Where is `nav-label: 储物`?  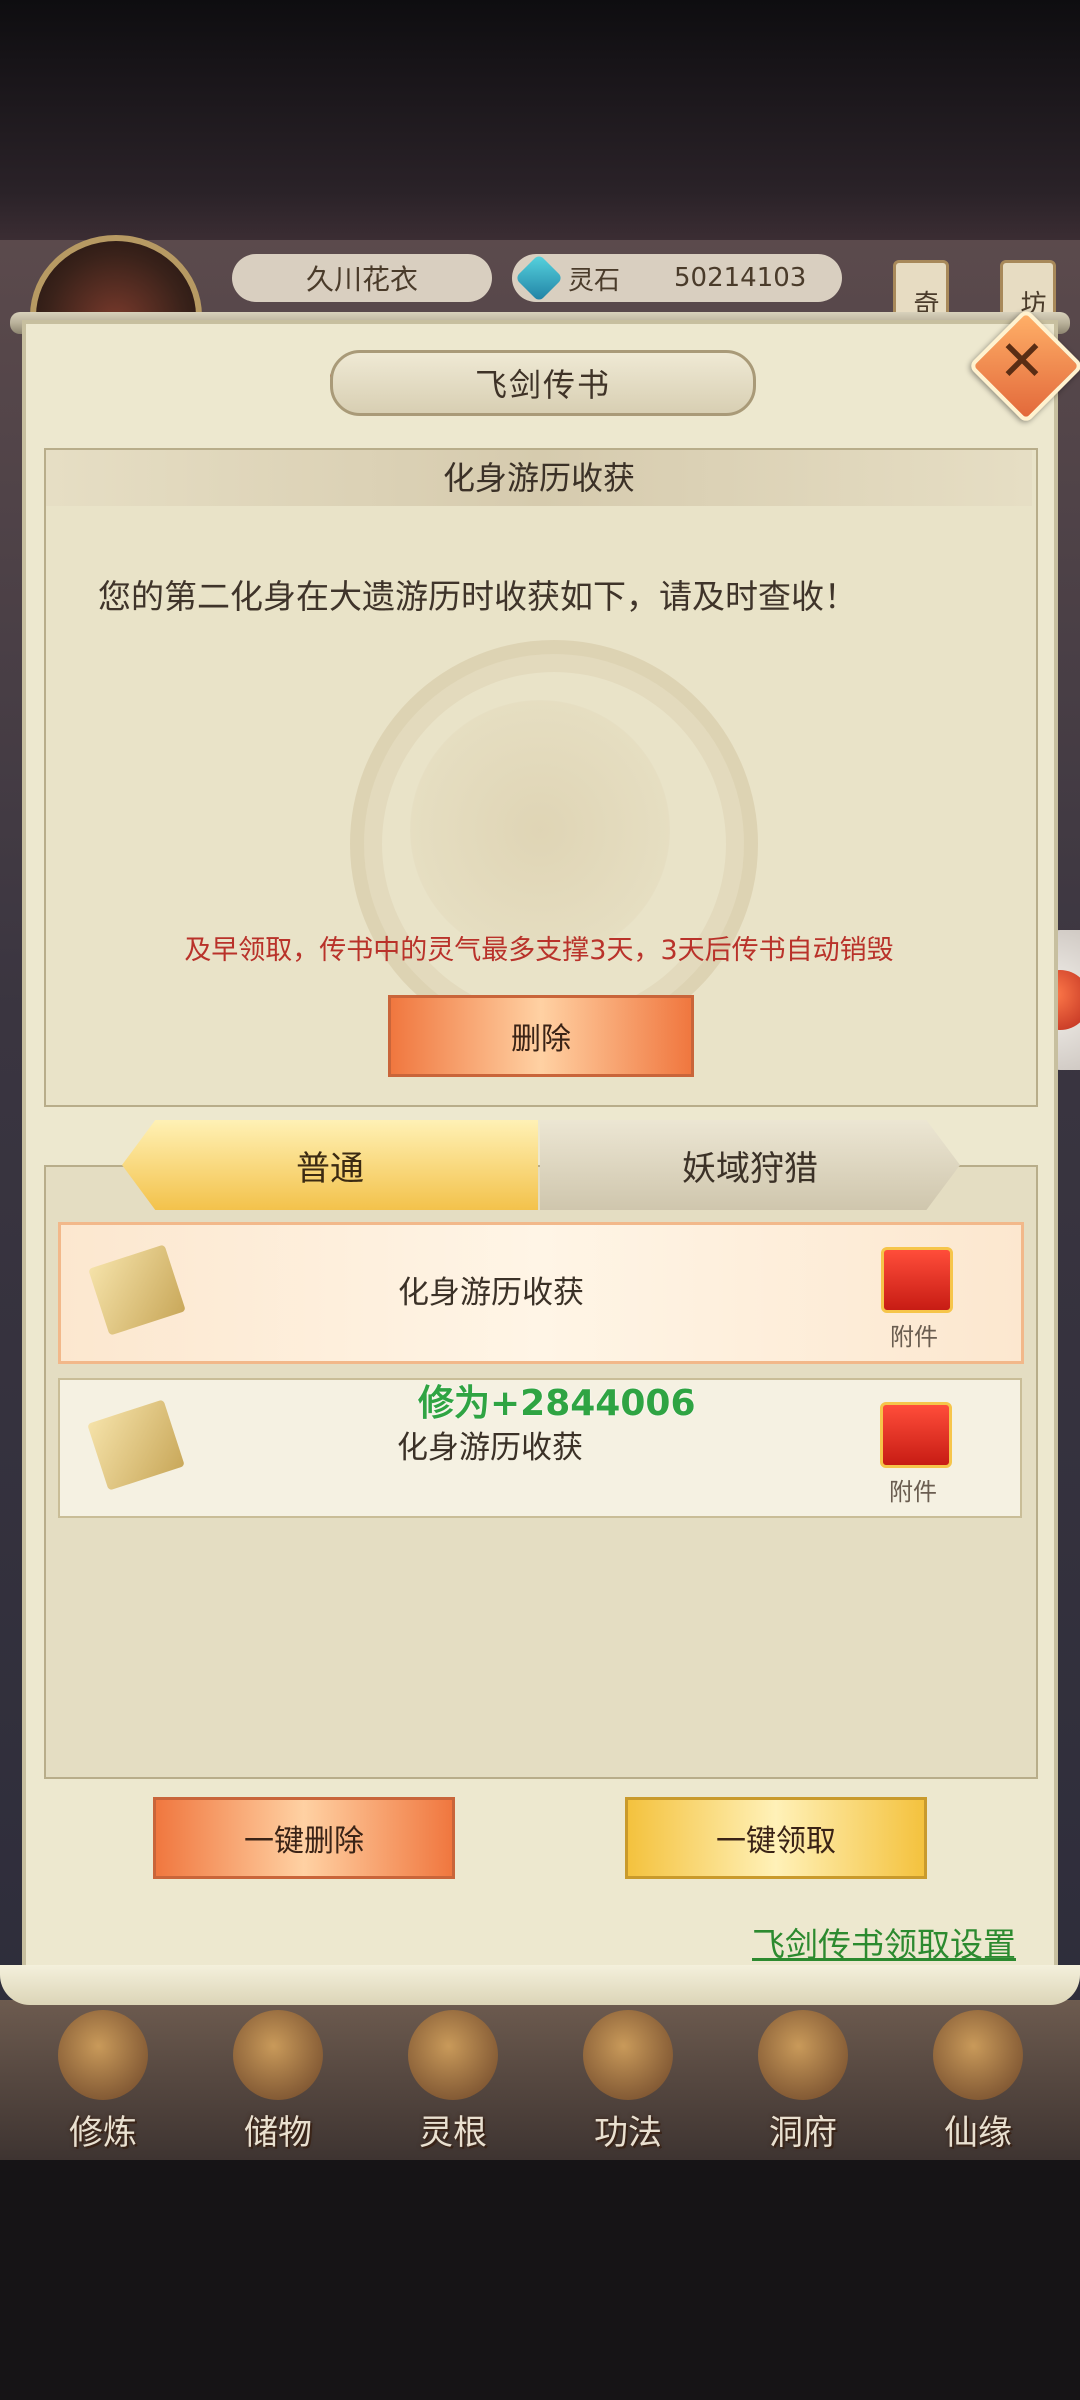
nav-label: 储物 is located at coordinates (278, 2133).